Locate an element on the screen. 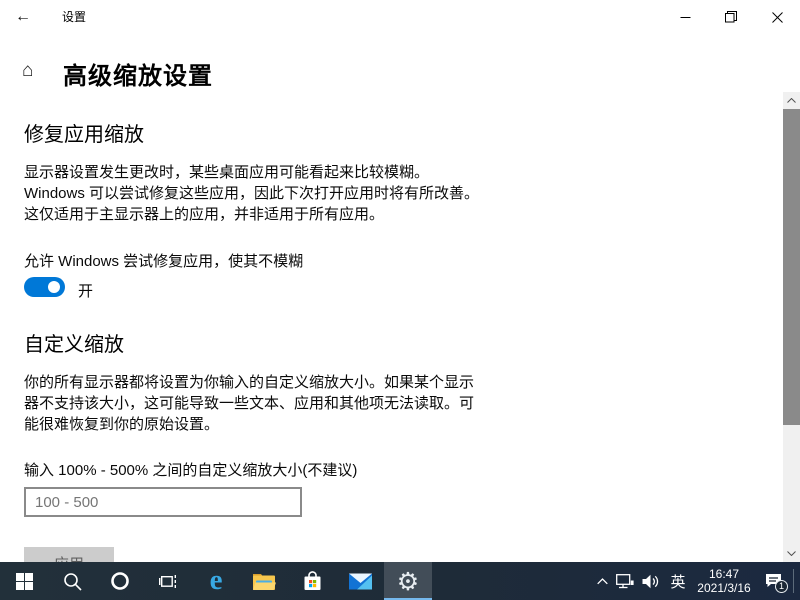 This screenshot has width=800, height=600. windows-start-icon is located at coordinates (24, 581).